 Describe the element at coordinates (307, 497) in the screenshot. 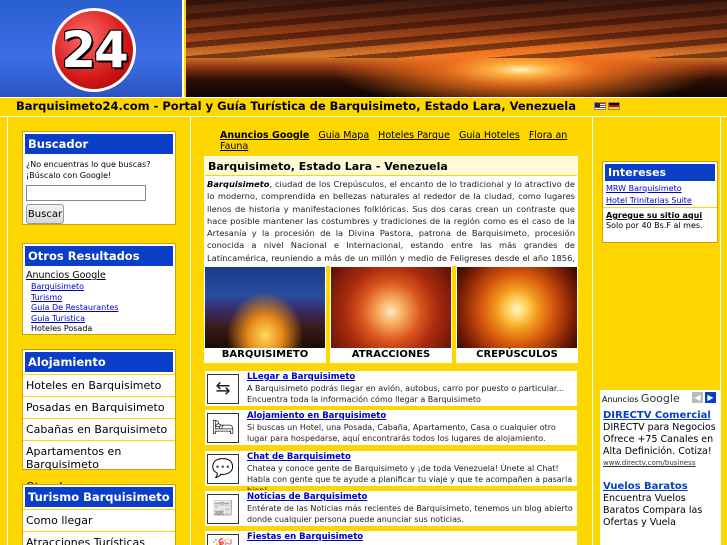

I see `feature-title: Noticias de Barquisimeto` at that location.